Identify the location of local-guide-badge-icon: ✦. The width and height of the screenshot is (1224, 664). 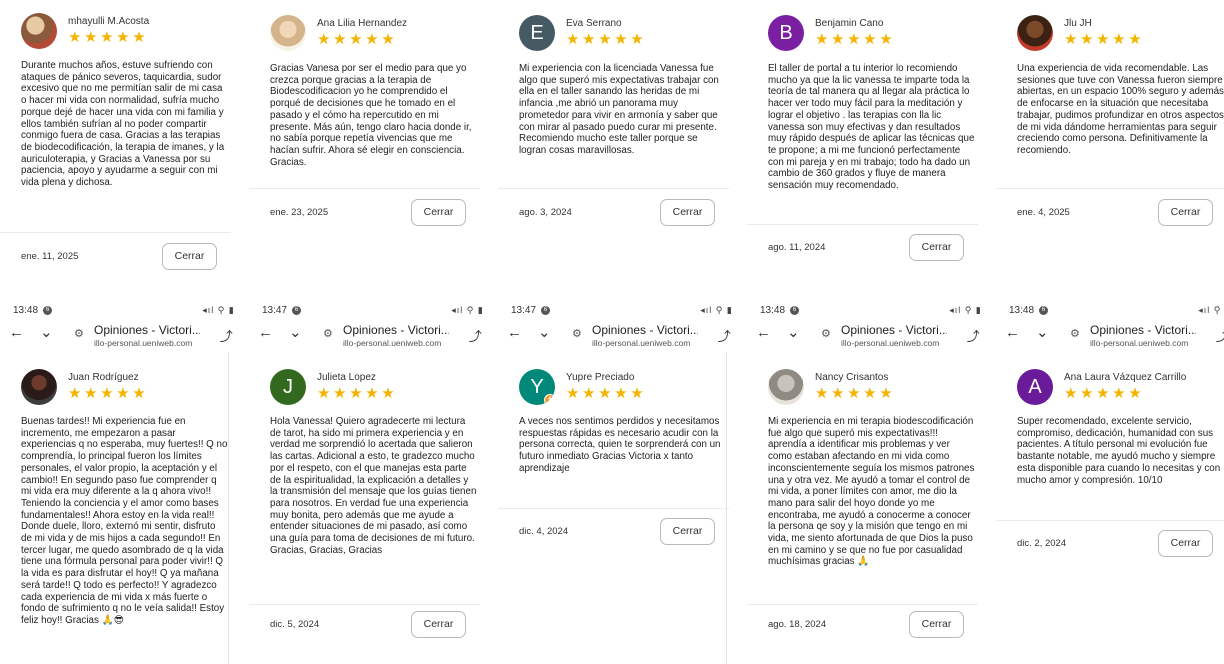
(549, 399).